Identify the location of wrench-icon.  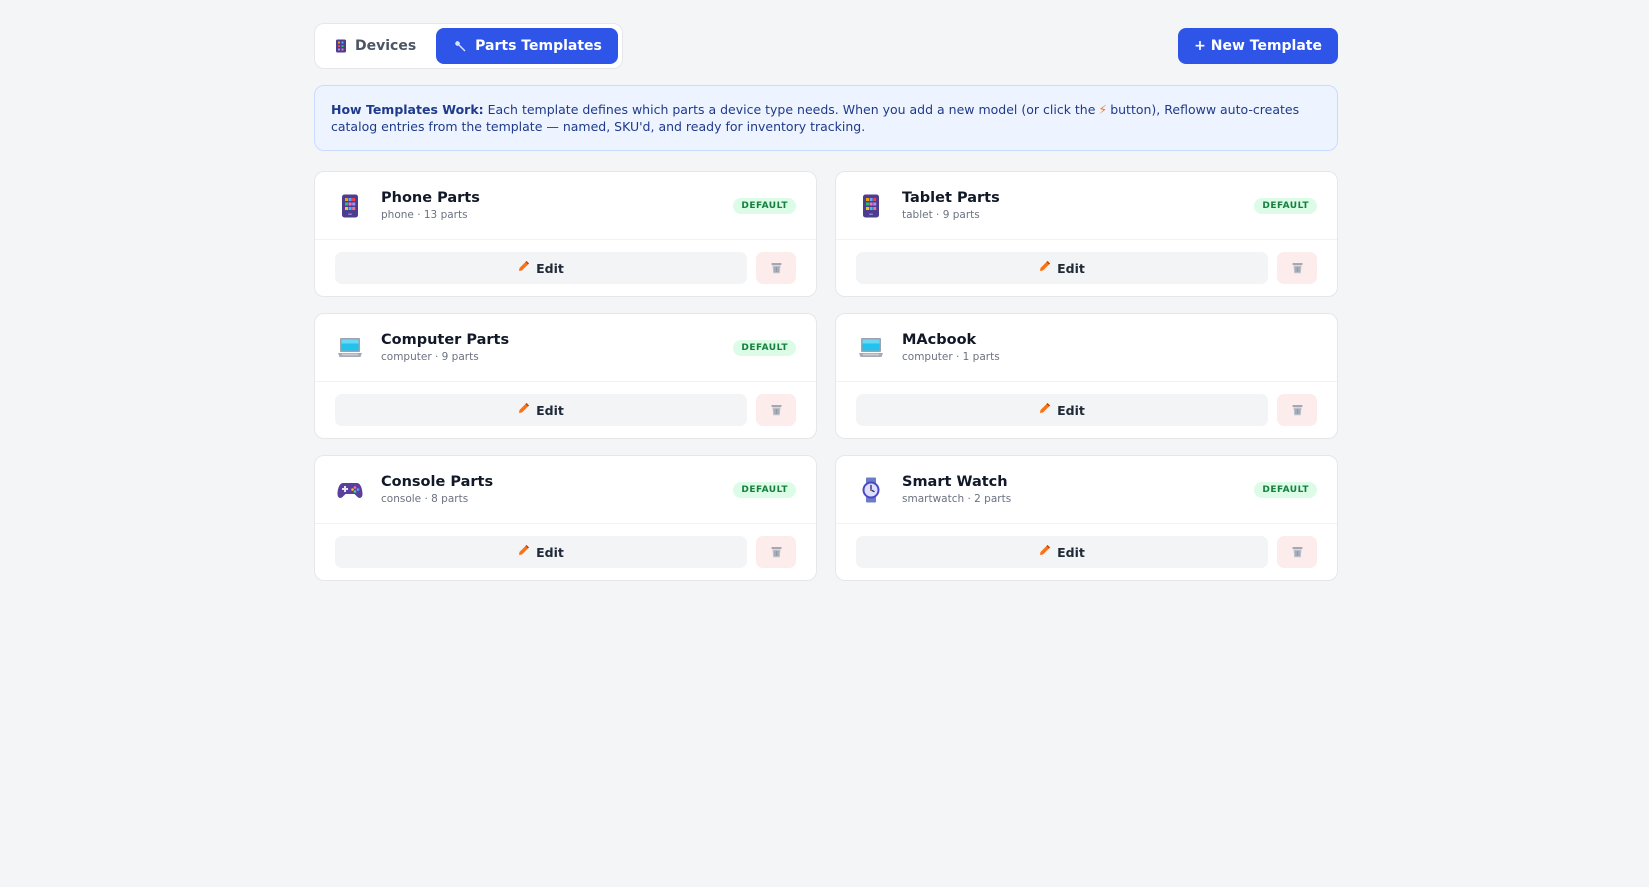
(460, 46).